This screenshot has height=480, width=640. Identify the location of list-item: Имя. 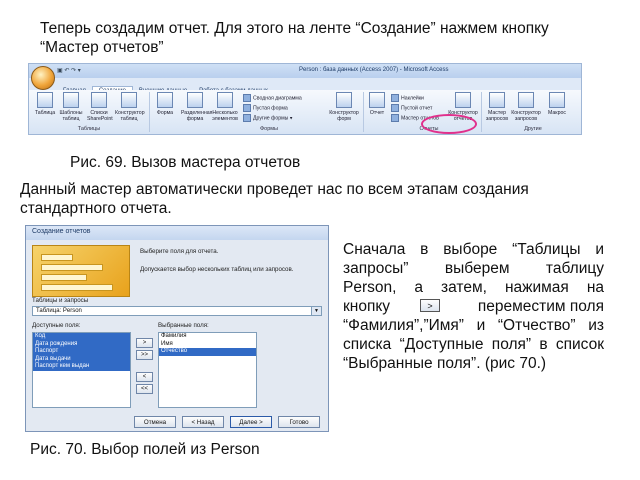
(207, 345).